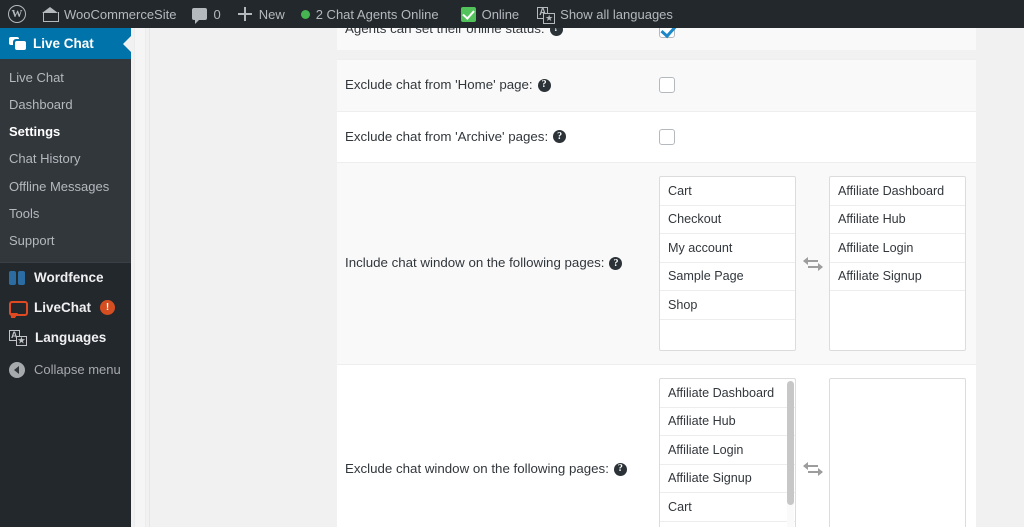  Describe the element at coordinates (217, 14) in the screenshot. I see `comments-count: 0` at that location.